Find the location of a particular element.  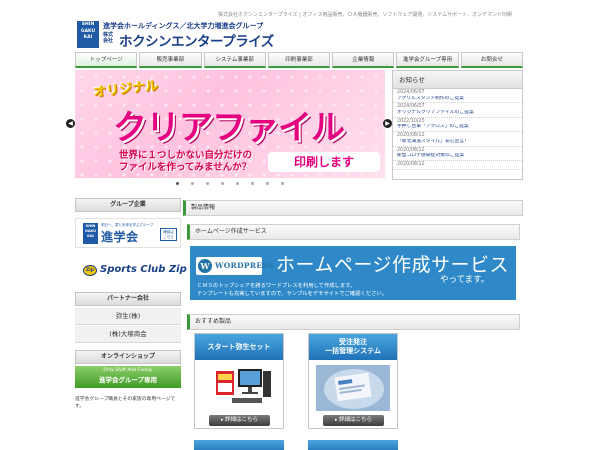

shingakukai-banner-badge: SHIN GAKU KAI is located at coordinates (90, 233).